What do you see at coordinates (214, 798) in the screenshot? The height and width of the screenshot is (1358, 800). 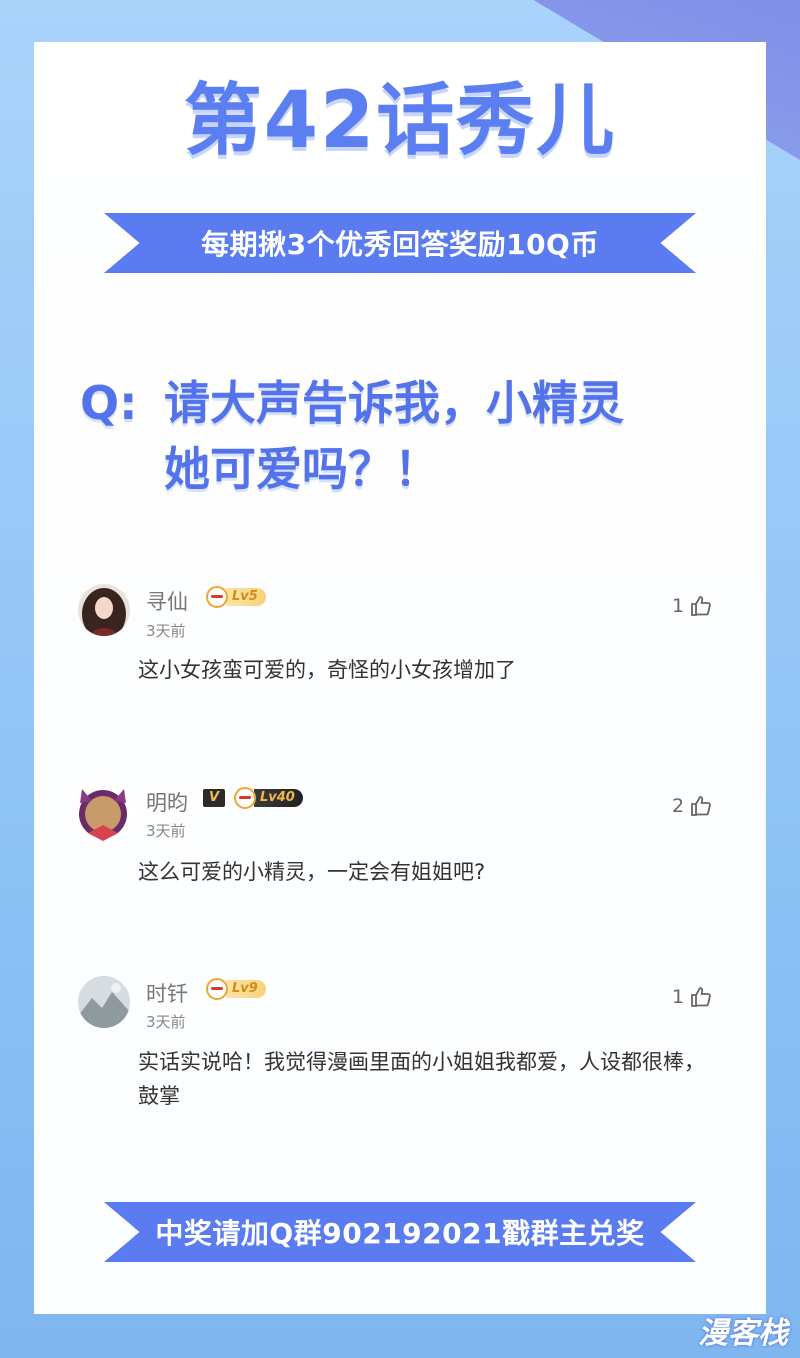 I see `vip-badge: V` at bounding box center [214, 798].